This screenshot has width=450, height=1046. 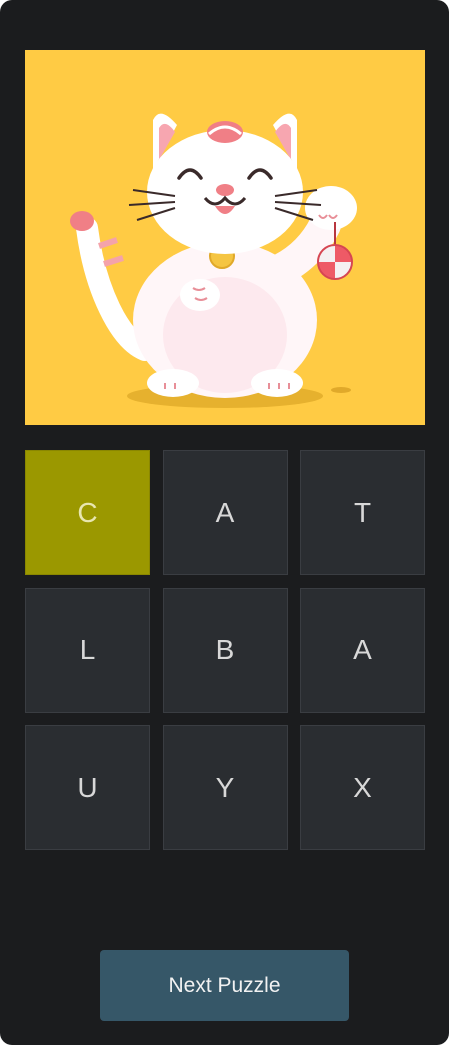 What do you see at coordinates (362, 787) in the screenshot?
I see `letter-tile: X` at bounding box center [362, 787].